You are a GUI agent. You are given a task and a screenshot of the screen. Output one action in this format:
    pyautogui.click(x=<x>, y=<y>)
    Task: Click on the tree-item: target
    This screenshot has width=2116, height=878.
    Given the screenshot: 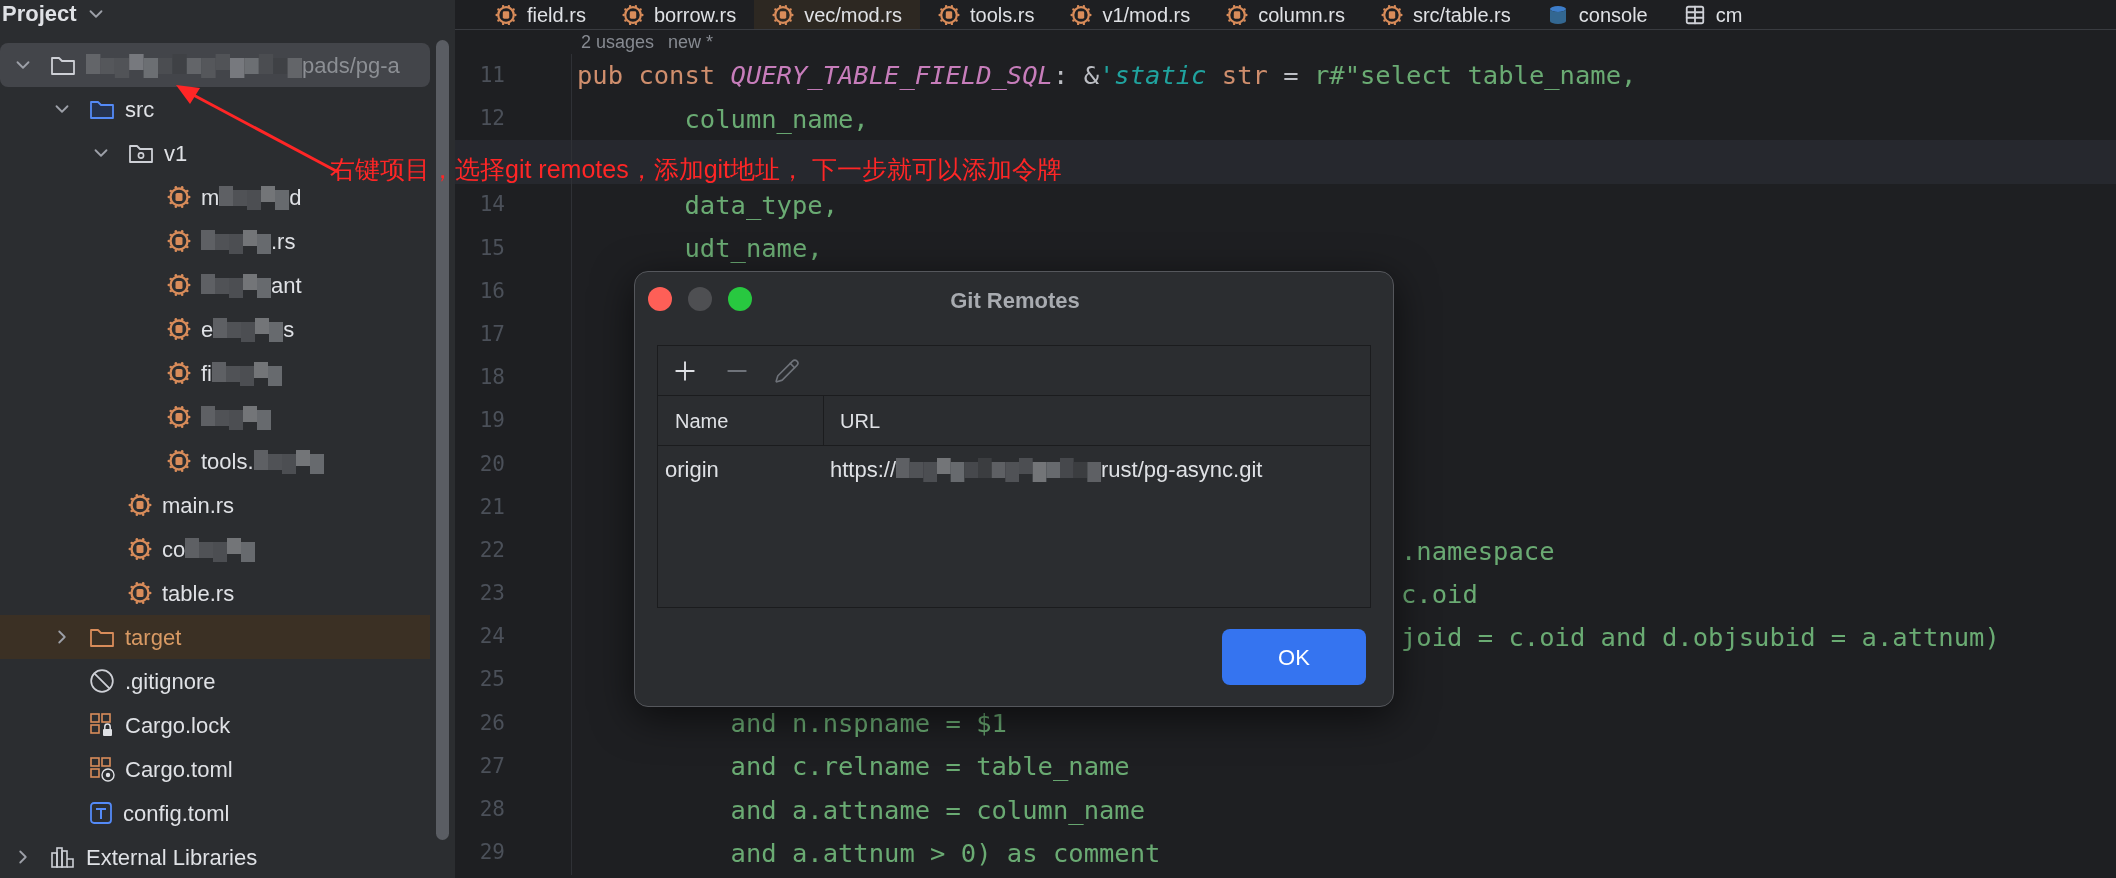 What is the action you would take?
    pyautogui.click(x=215, y=637)
    